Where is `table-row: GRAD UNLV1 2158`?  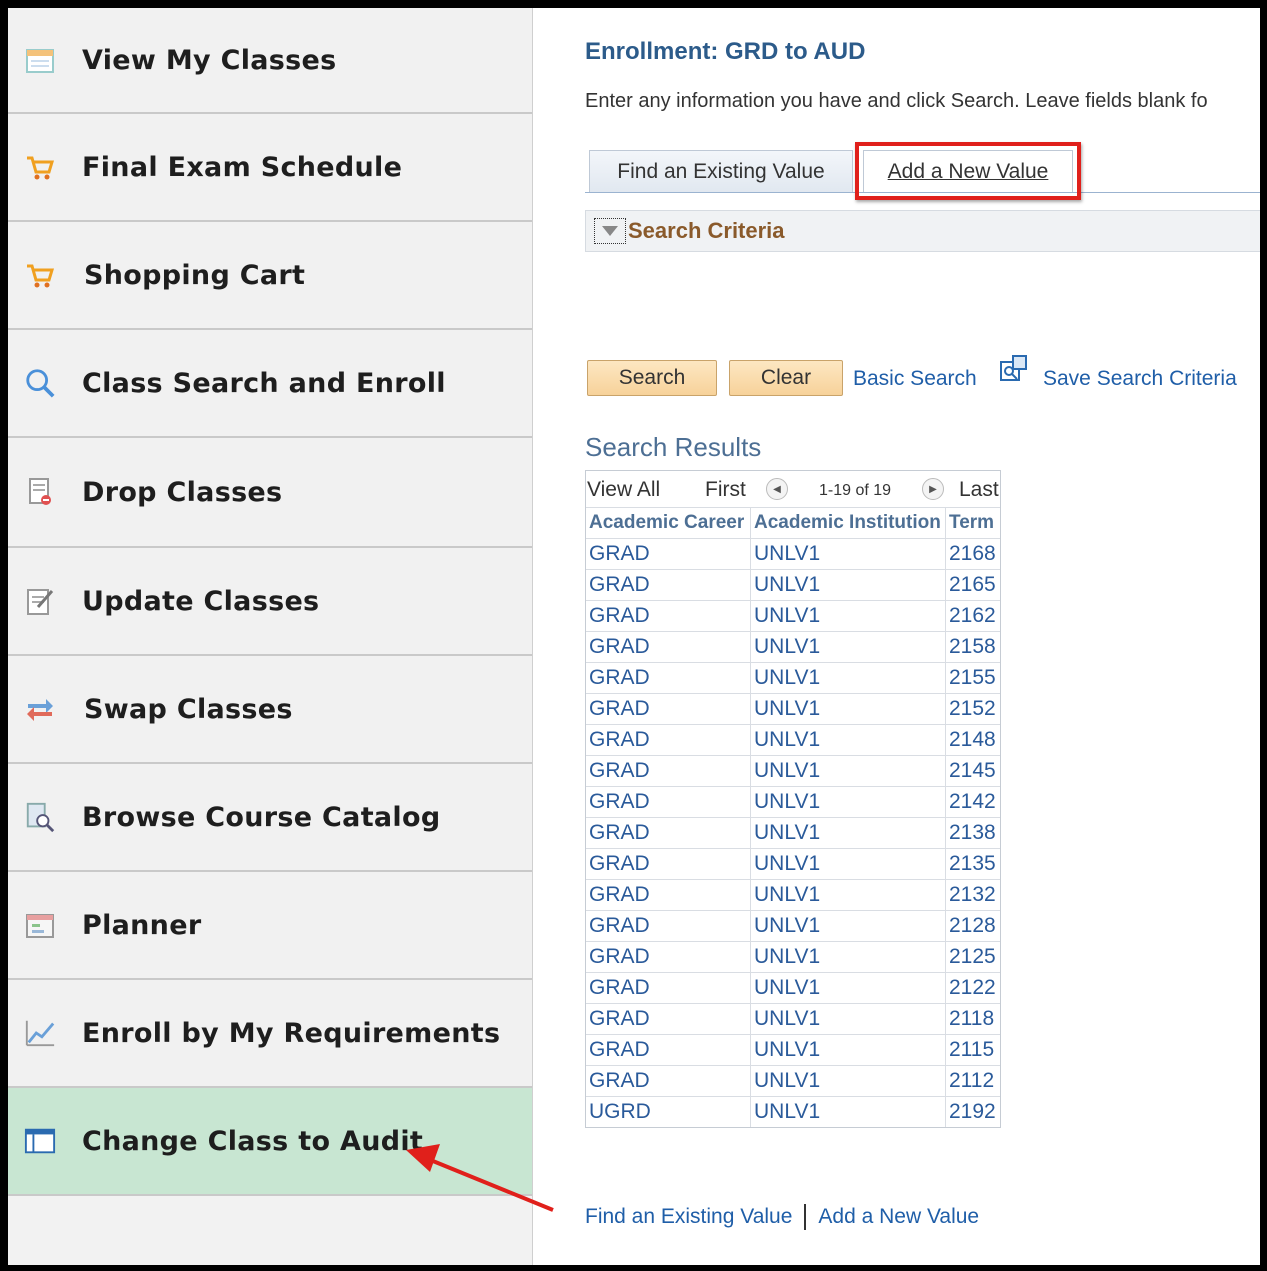
table-row: GRAD UNLV1 2158 is located at coordinates (793, 647).